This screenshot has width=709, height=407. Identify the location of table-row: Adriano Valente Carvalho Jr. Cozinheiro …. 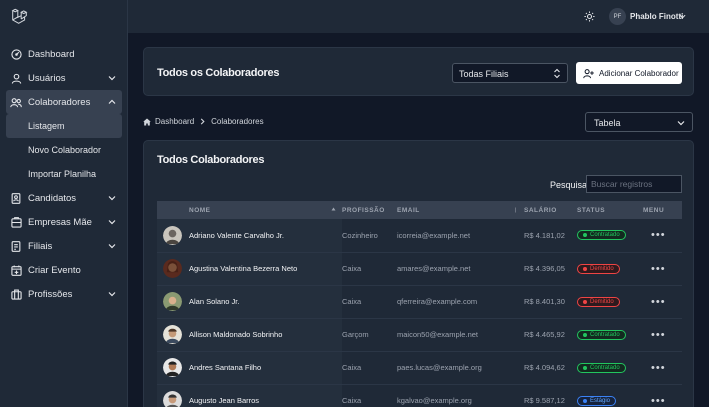
(419, 235).